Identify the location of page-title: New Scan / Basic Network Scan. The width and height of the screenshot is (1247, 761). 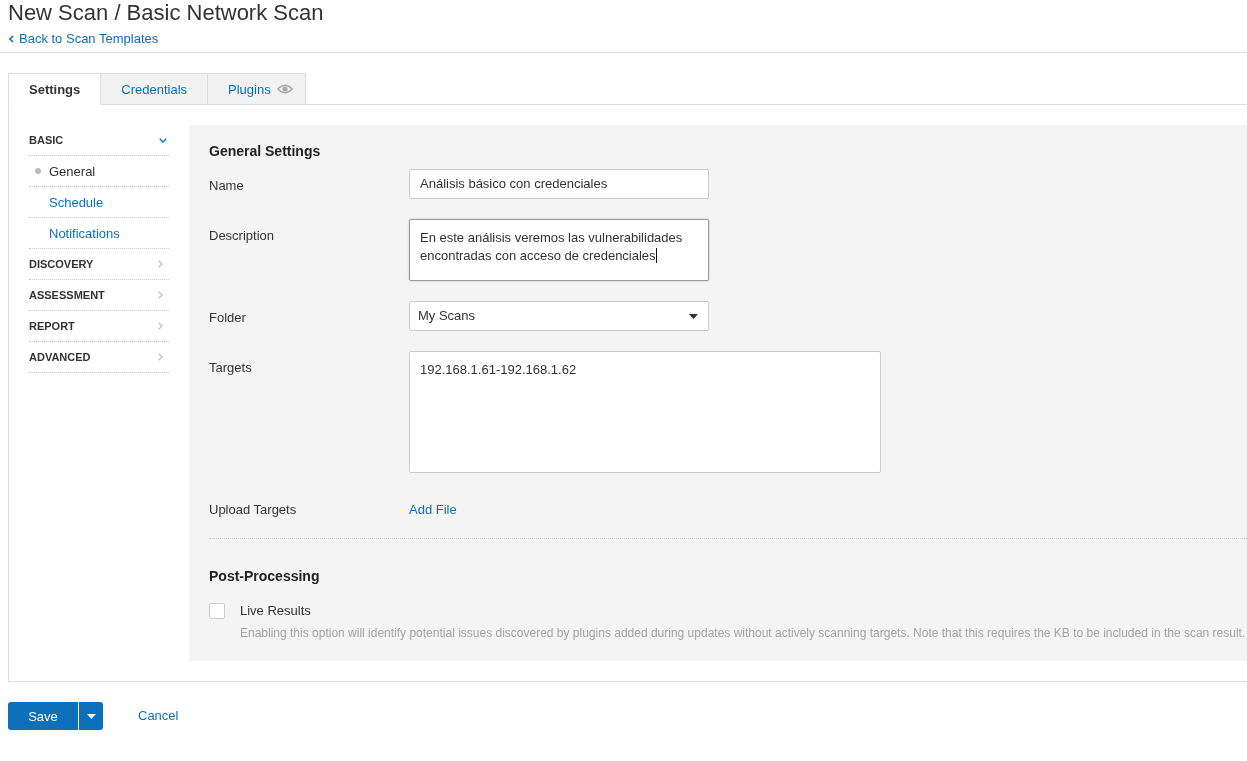
(166, 13).